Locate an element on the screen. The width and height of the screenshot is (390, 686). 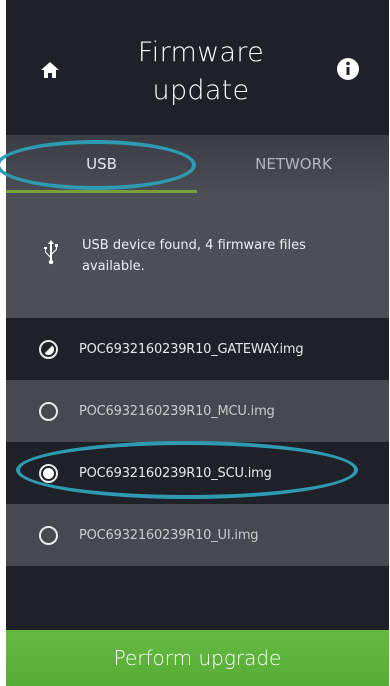
tab-network-label: NETWORK is located at coordinates (293, 164).